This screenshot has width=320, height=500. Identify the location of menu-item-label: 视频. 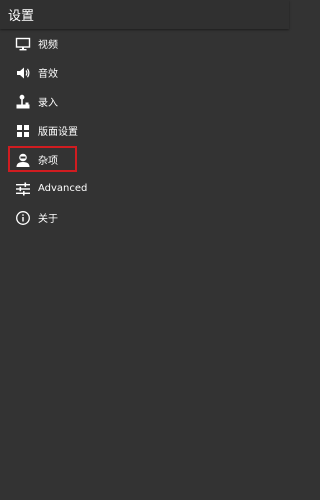
(48, 45).